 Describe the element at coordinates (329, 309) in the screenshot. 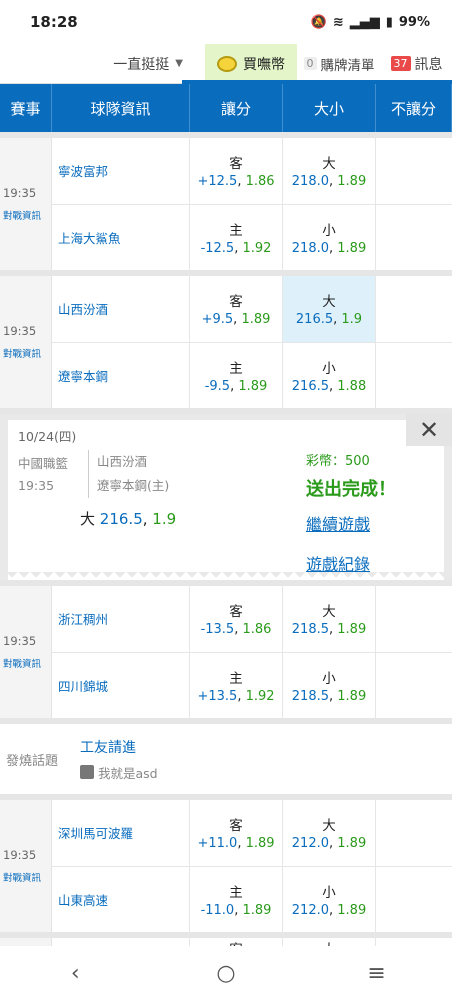

I see `over-odds-selected: 大 216.5, 1.9` at that location.